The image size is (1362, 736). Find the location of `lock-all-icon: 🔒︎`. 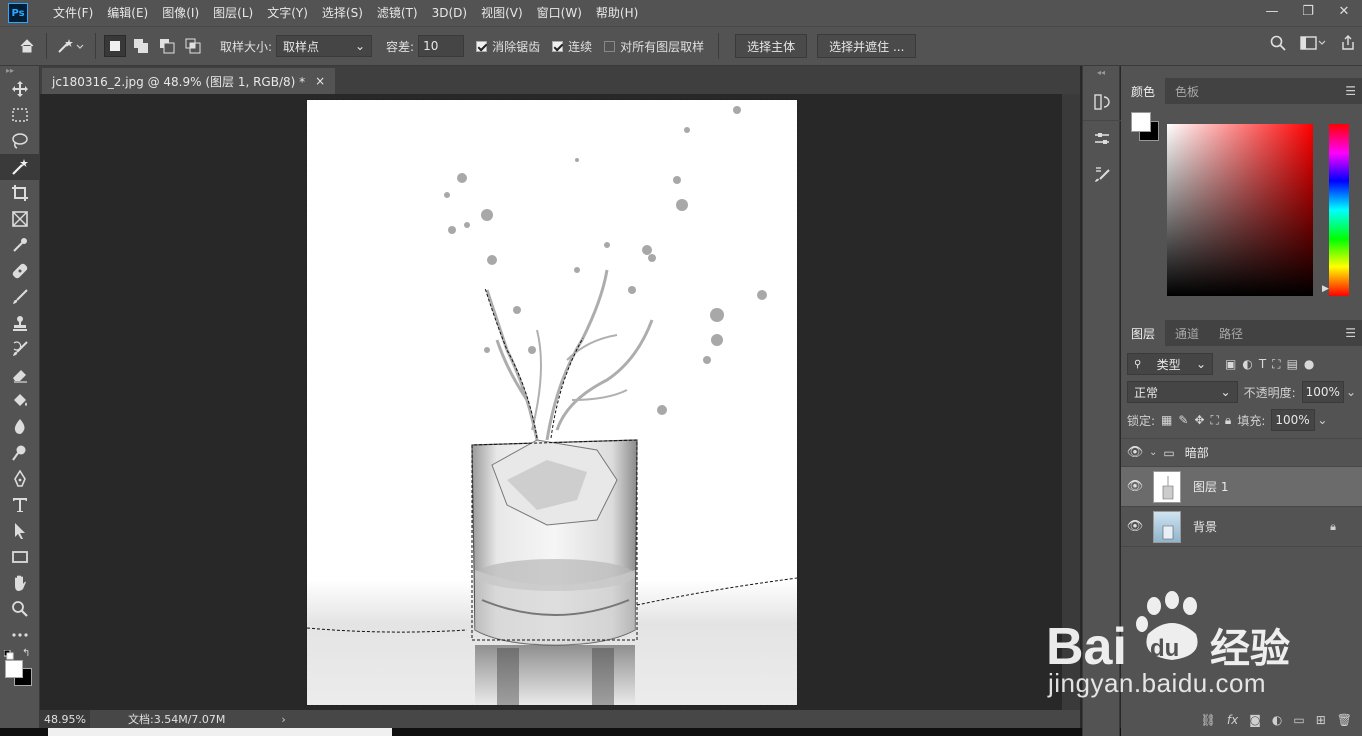

lock-all-icon: 🔒︎ is located at coordinates (1228, 420).